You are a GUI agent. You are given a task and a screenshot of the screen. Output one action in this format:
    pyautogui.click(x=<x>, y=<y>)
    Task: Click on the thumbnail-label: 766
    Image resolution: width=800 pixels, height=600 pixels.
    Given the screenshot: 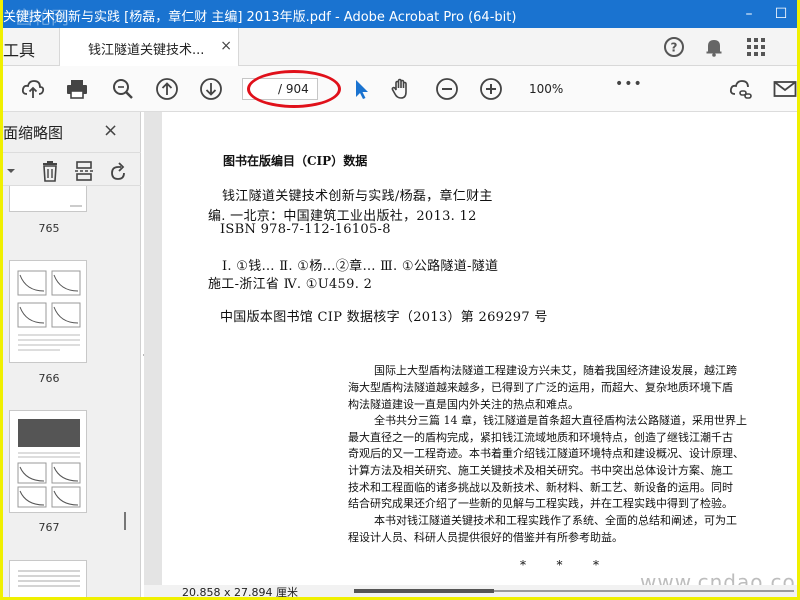 What is the action you would take?
    pyautogui.click(x=49, y=378)
    